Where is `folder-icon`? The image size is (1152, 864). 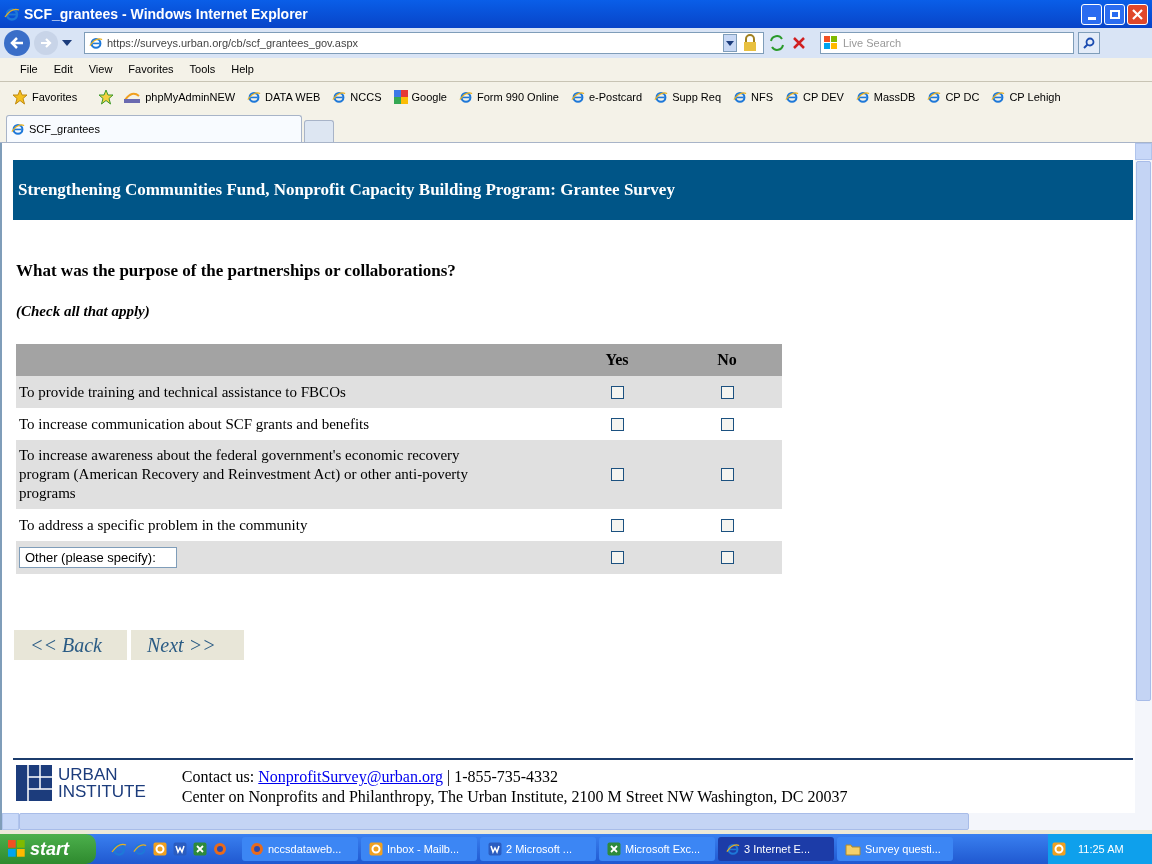 folder-icon is located at coordinates (853, 849).